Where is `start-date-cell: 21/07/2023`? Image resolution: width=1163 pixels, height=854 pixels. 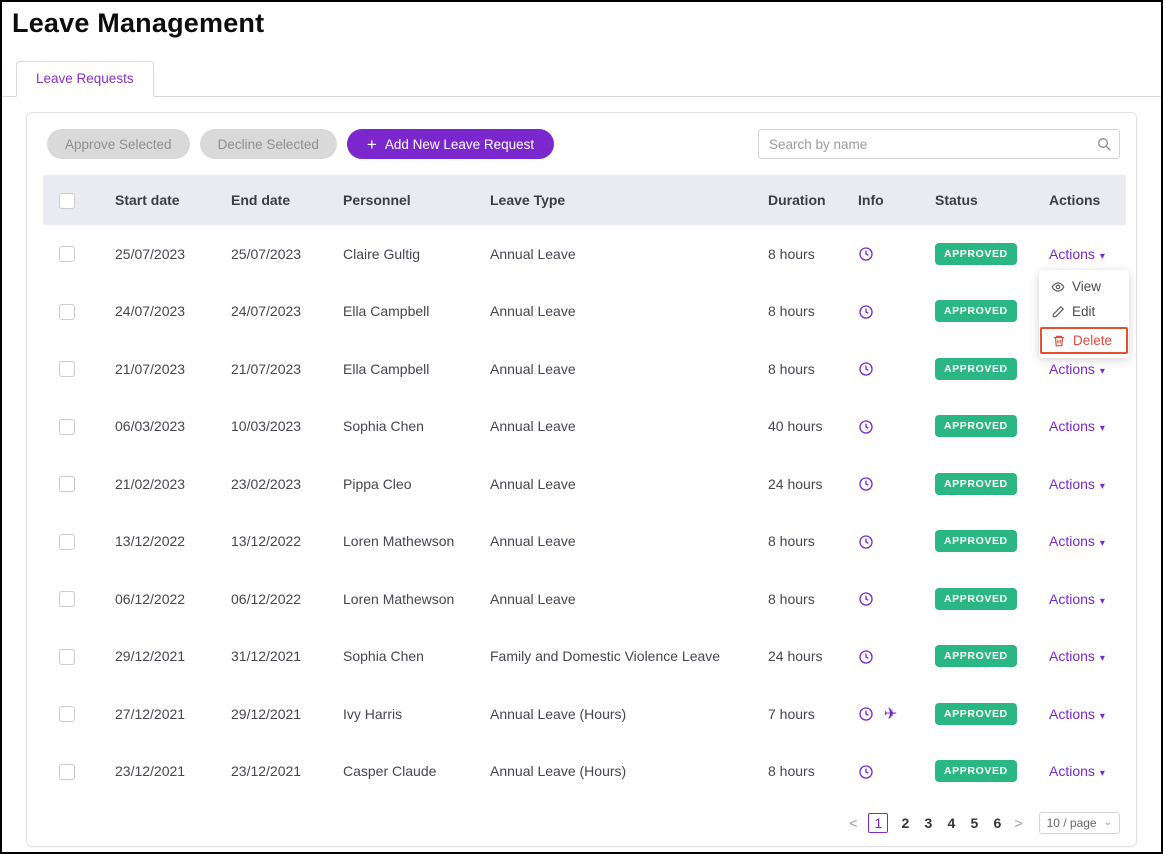 start-date-cell: 21/07/2023 is located at coordinates (150, 368).